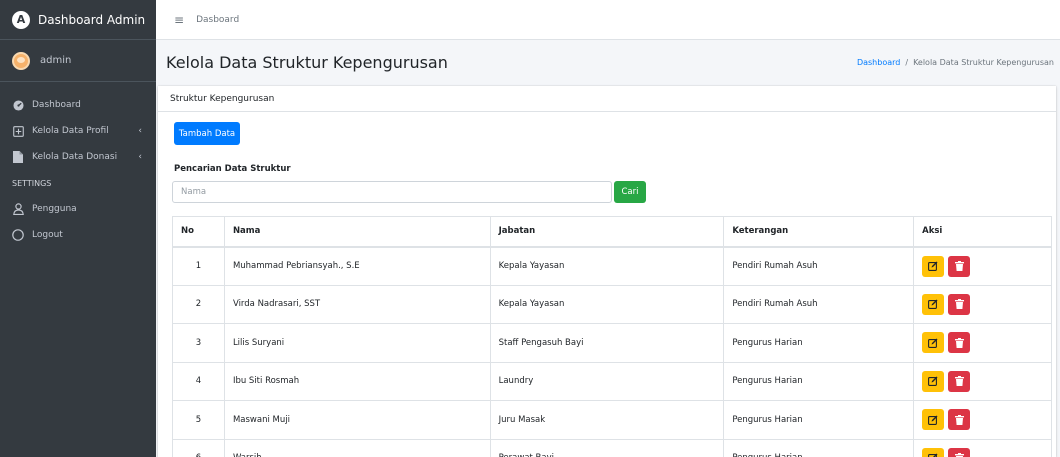  What do you see at coordinates (608, 20) in the screenshot?
I see `top-navbar: ≡ Dasboard` at bounding box center [608, 20].